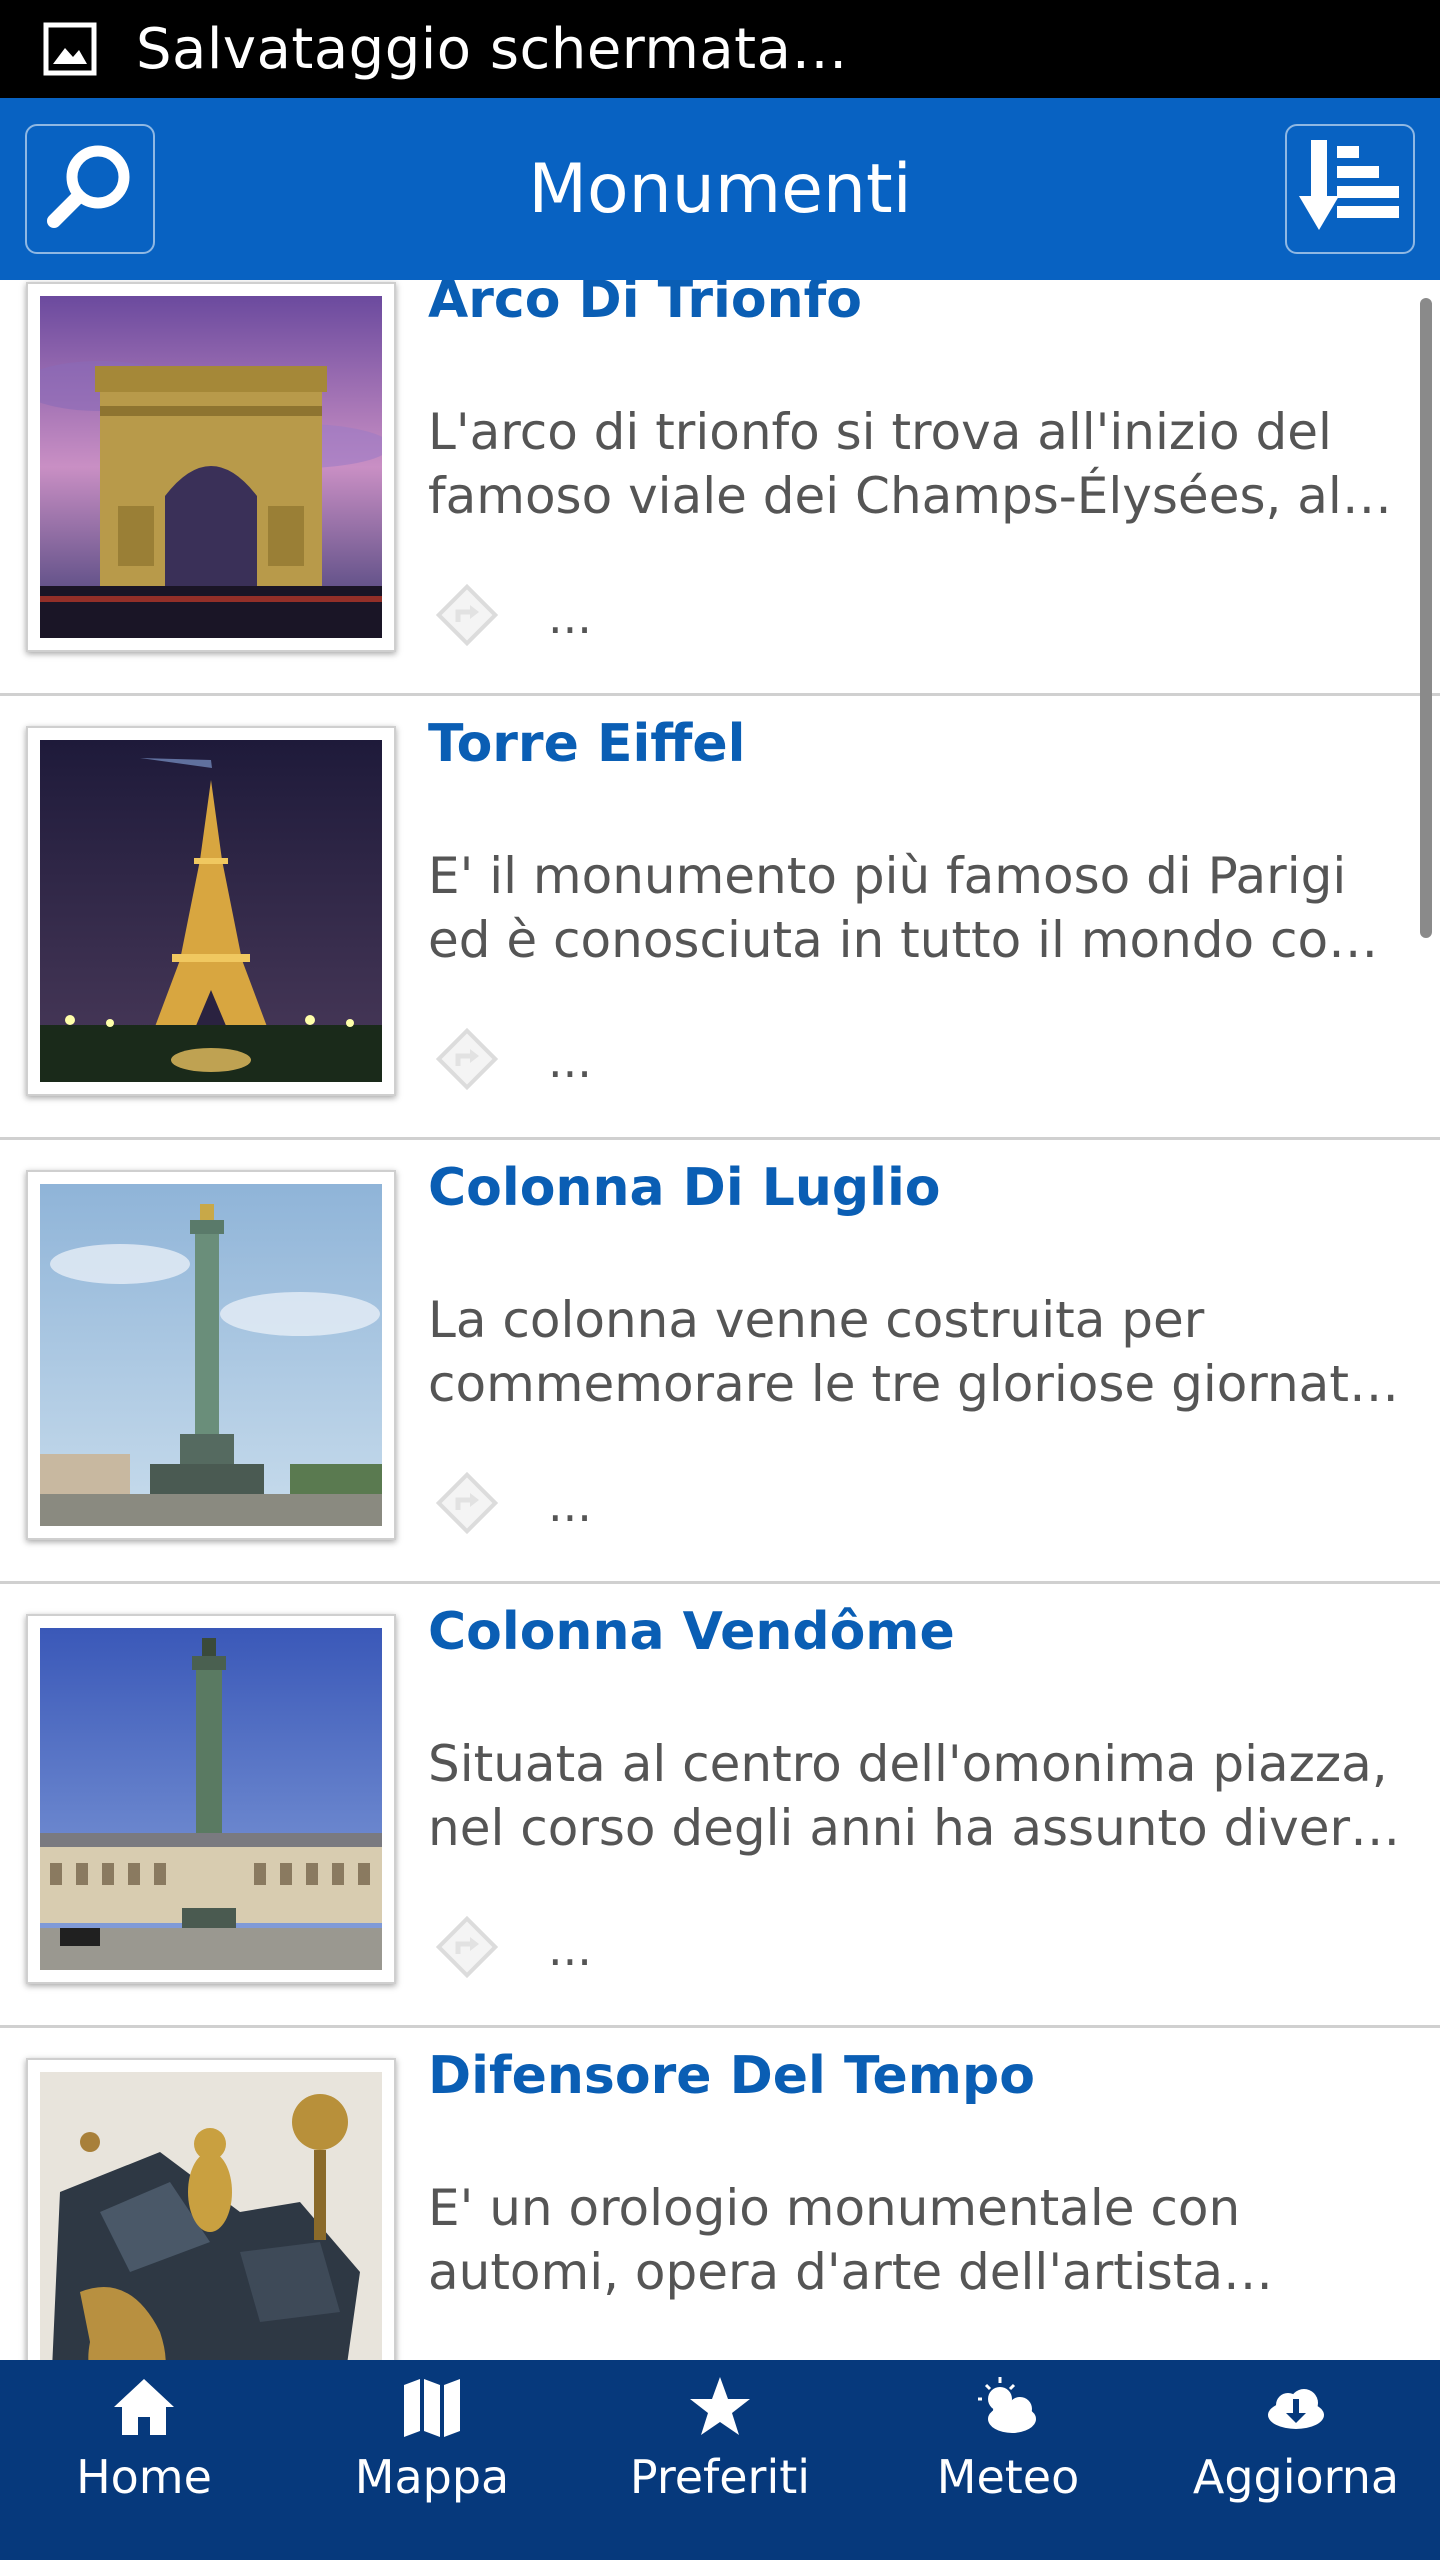 Image resolution: width=1440 pixels, height=2560 pixels. Describe the element at coordinates (645, 305) in the screenshot. I see `item-title: Arco Di Trionfo` at that location.